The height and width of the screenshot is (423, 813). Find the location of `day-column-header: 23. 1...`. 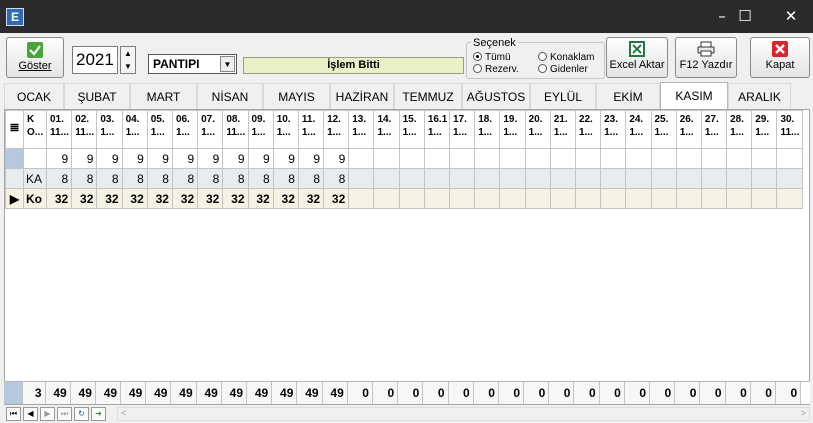

day-column-header: 23. 1... is located at coordinates (613, 129).